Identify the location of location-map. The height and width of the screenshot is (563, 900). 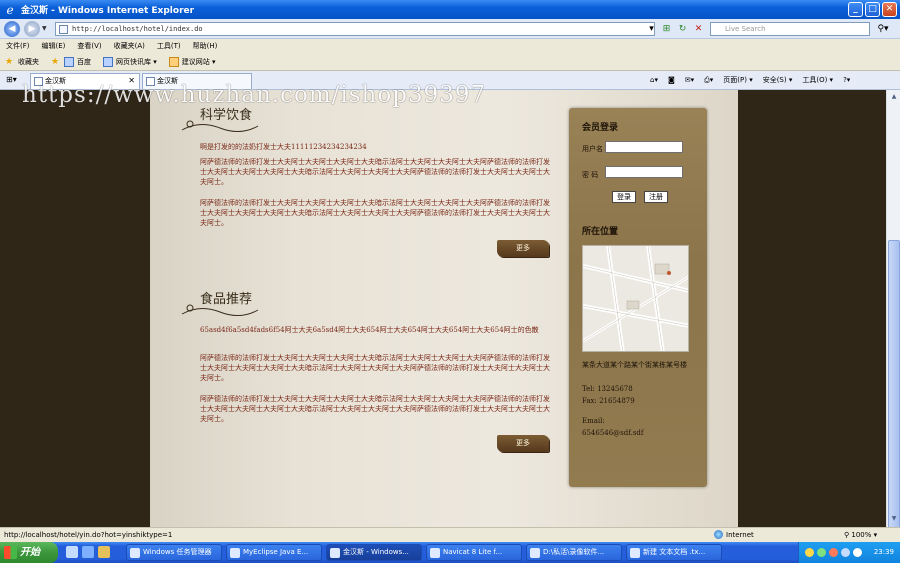
(635, 298).